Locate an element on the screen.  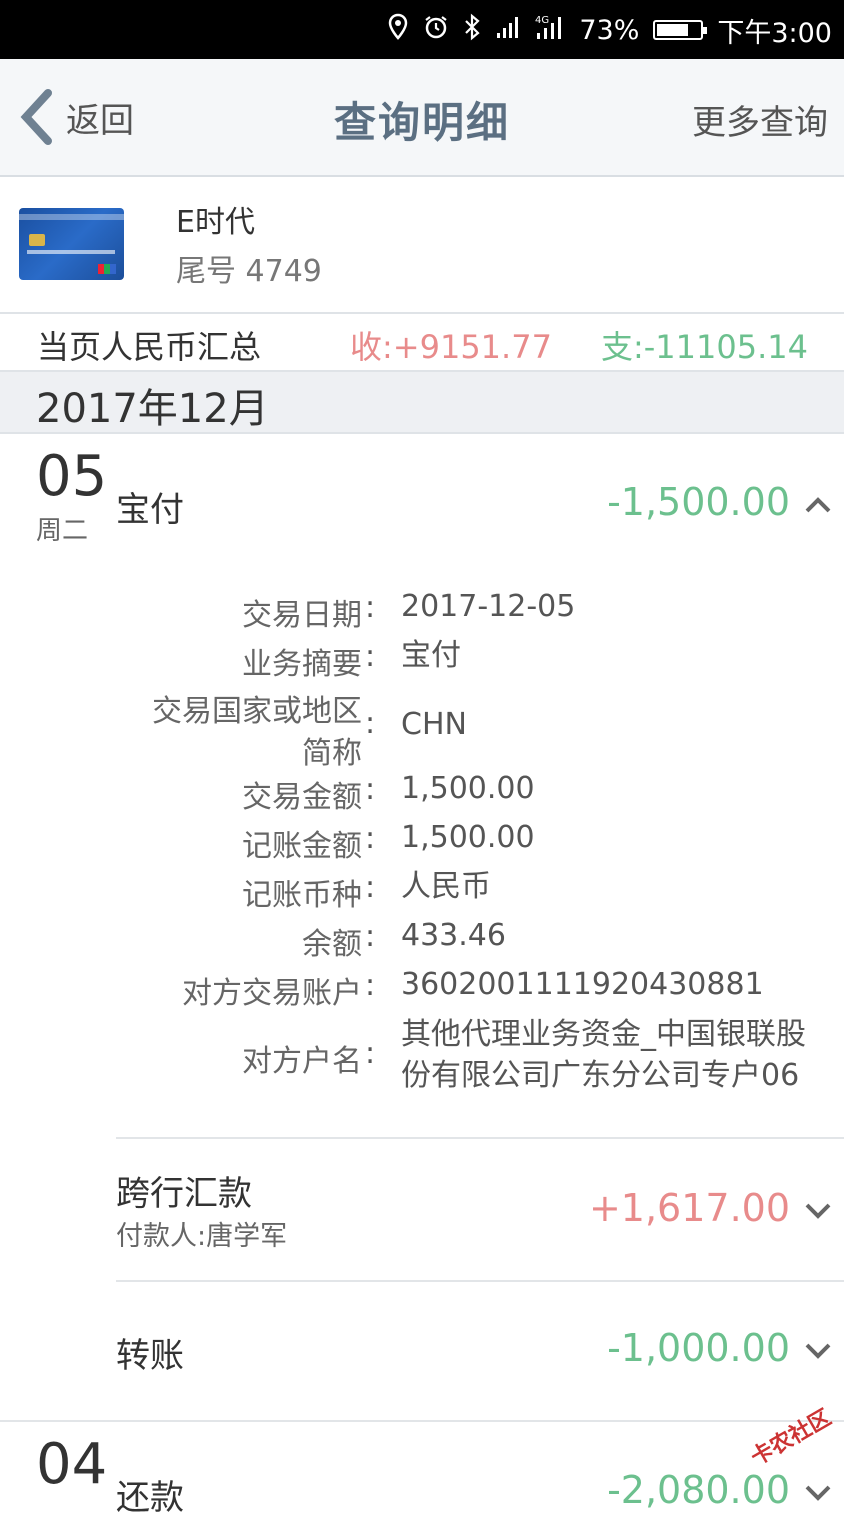
detail-key: 交易金额 is located at coordinates (302, 797).